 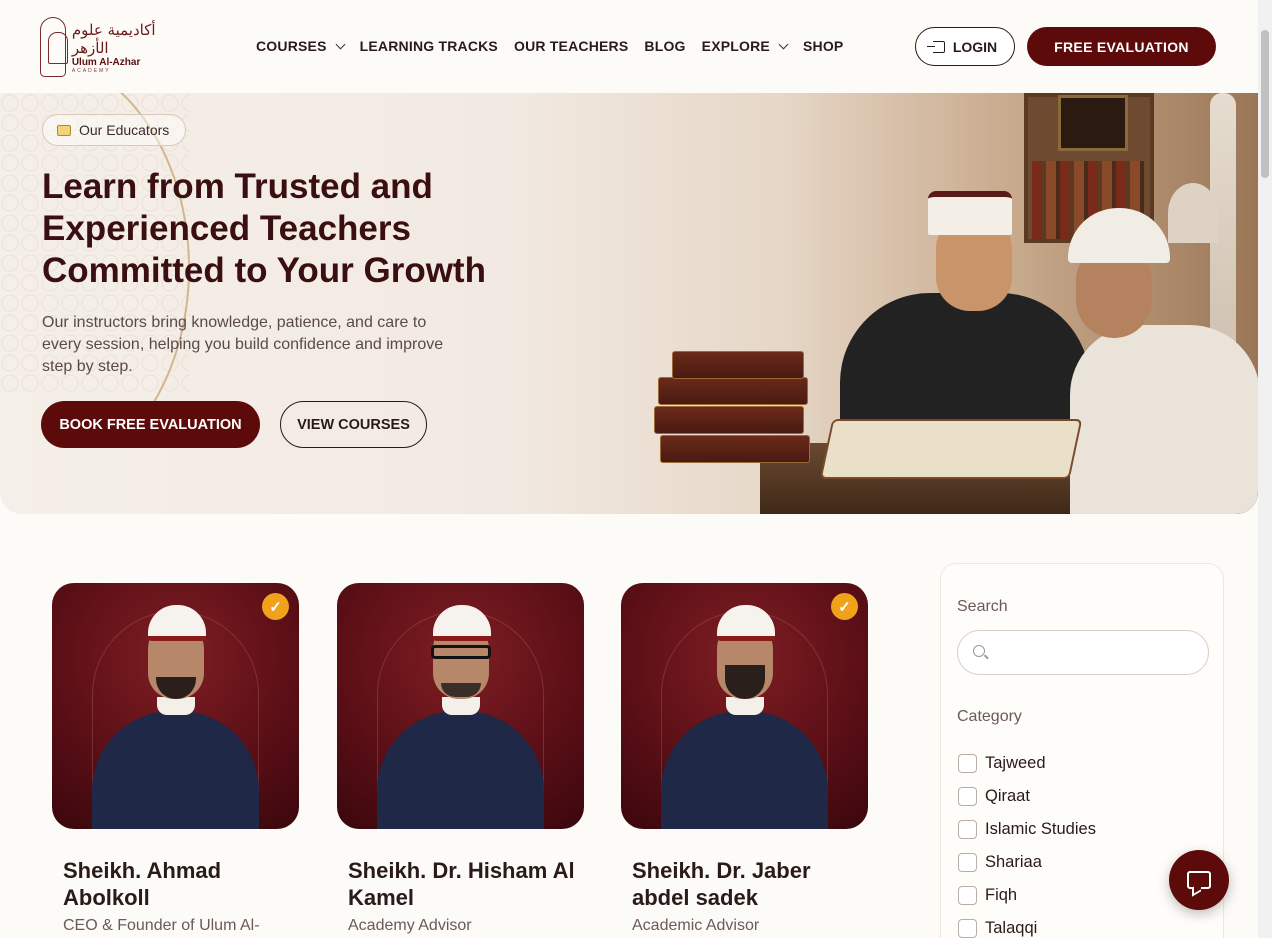 What do you see at coordinates (1027, 796) in the screenshot?
I see `category-option-qiraat: Qiraat` at bounding box center [1027, 796].